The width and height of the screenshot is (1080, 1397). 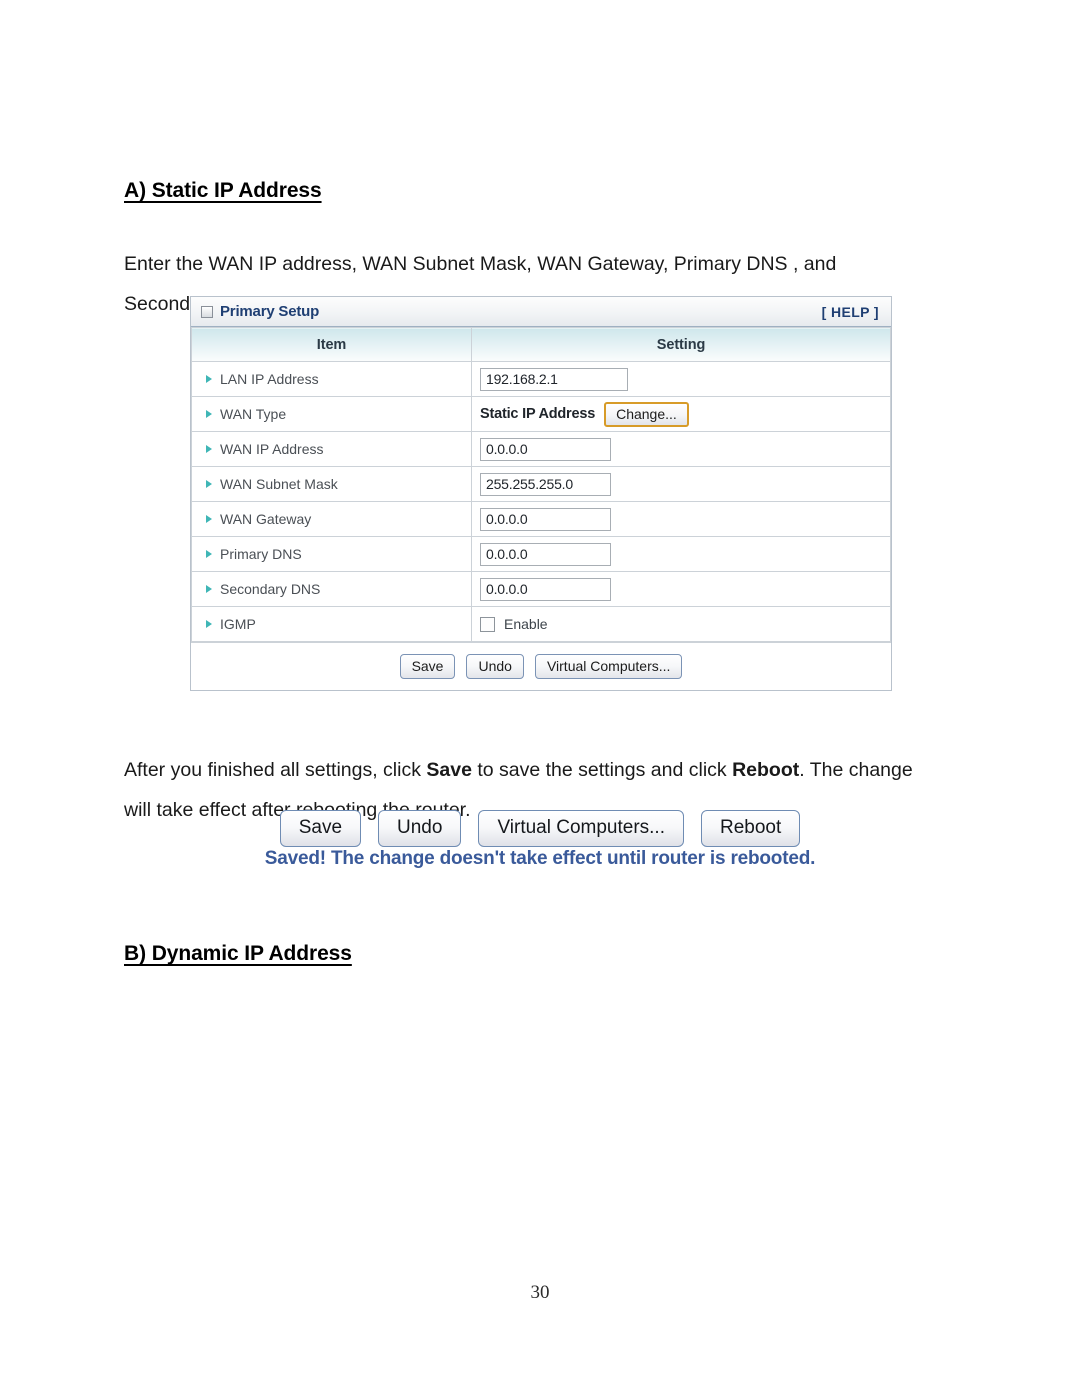 I want to click on row-label: WAN Type, so click(x=253, y=414).